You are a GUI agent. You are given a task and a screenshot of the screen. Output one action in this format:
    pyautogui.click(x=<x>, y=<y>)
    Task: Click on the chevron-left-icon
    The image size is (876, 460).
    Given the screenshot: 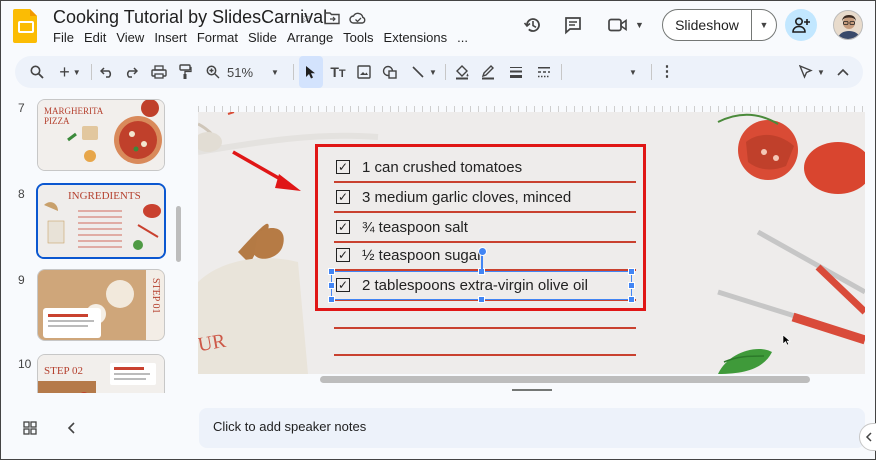 What is the action you would take?
    pyautogui.click(x=868, y=437)
    